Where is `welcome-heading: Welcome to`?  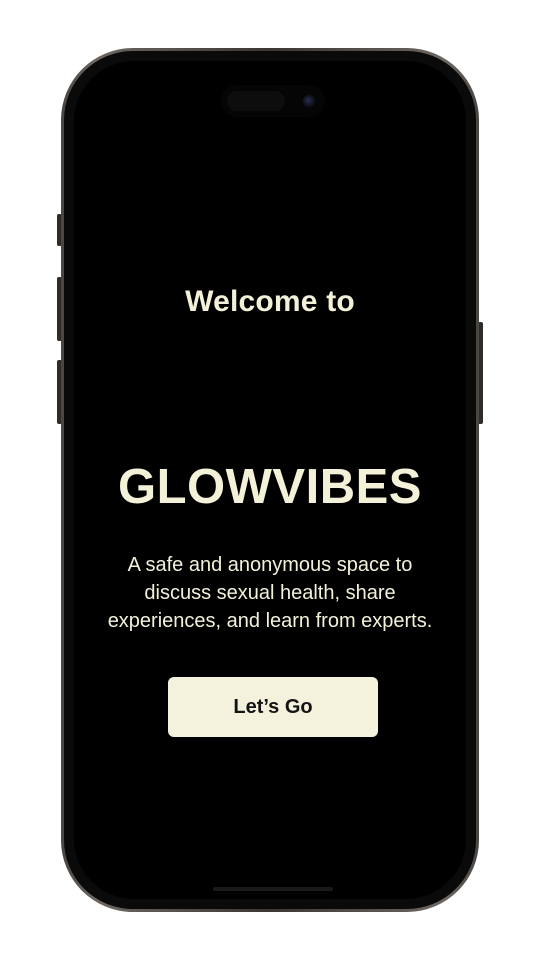 welcome-heading: Welcome to is located at coordinates (270, 301).